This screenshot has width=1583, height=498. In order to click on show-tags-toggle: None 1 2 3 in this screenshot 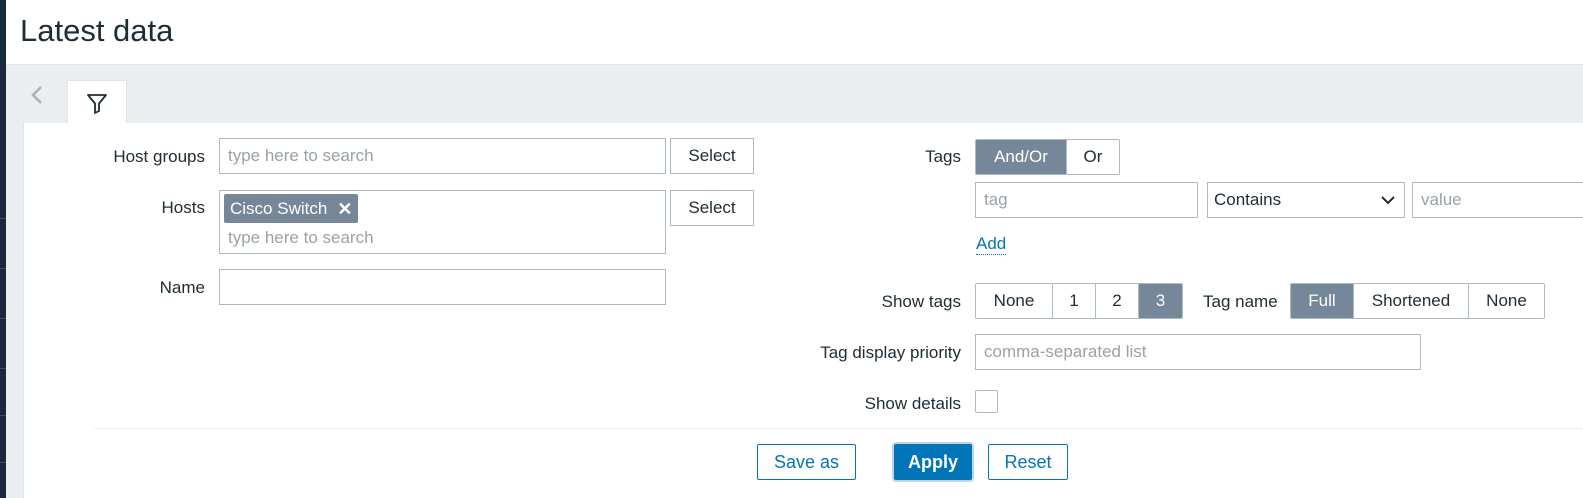, I will do `click(1079, 301)`.